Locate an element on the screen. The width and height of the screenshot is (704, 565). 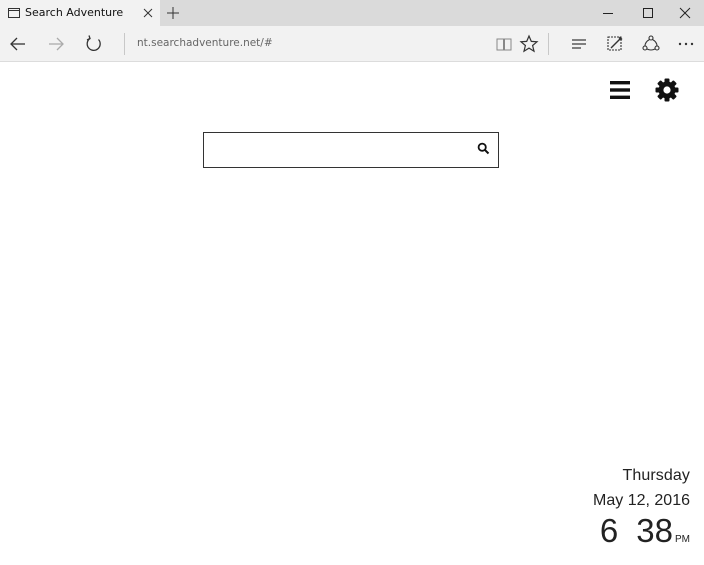
clock-minute: 38 is located at coordinates (654, 530).